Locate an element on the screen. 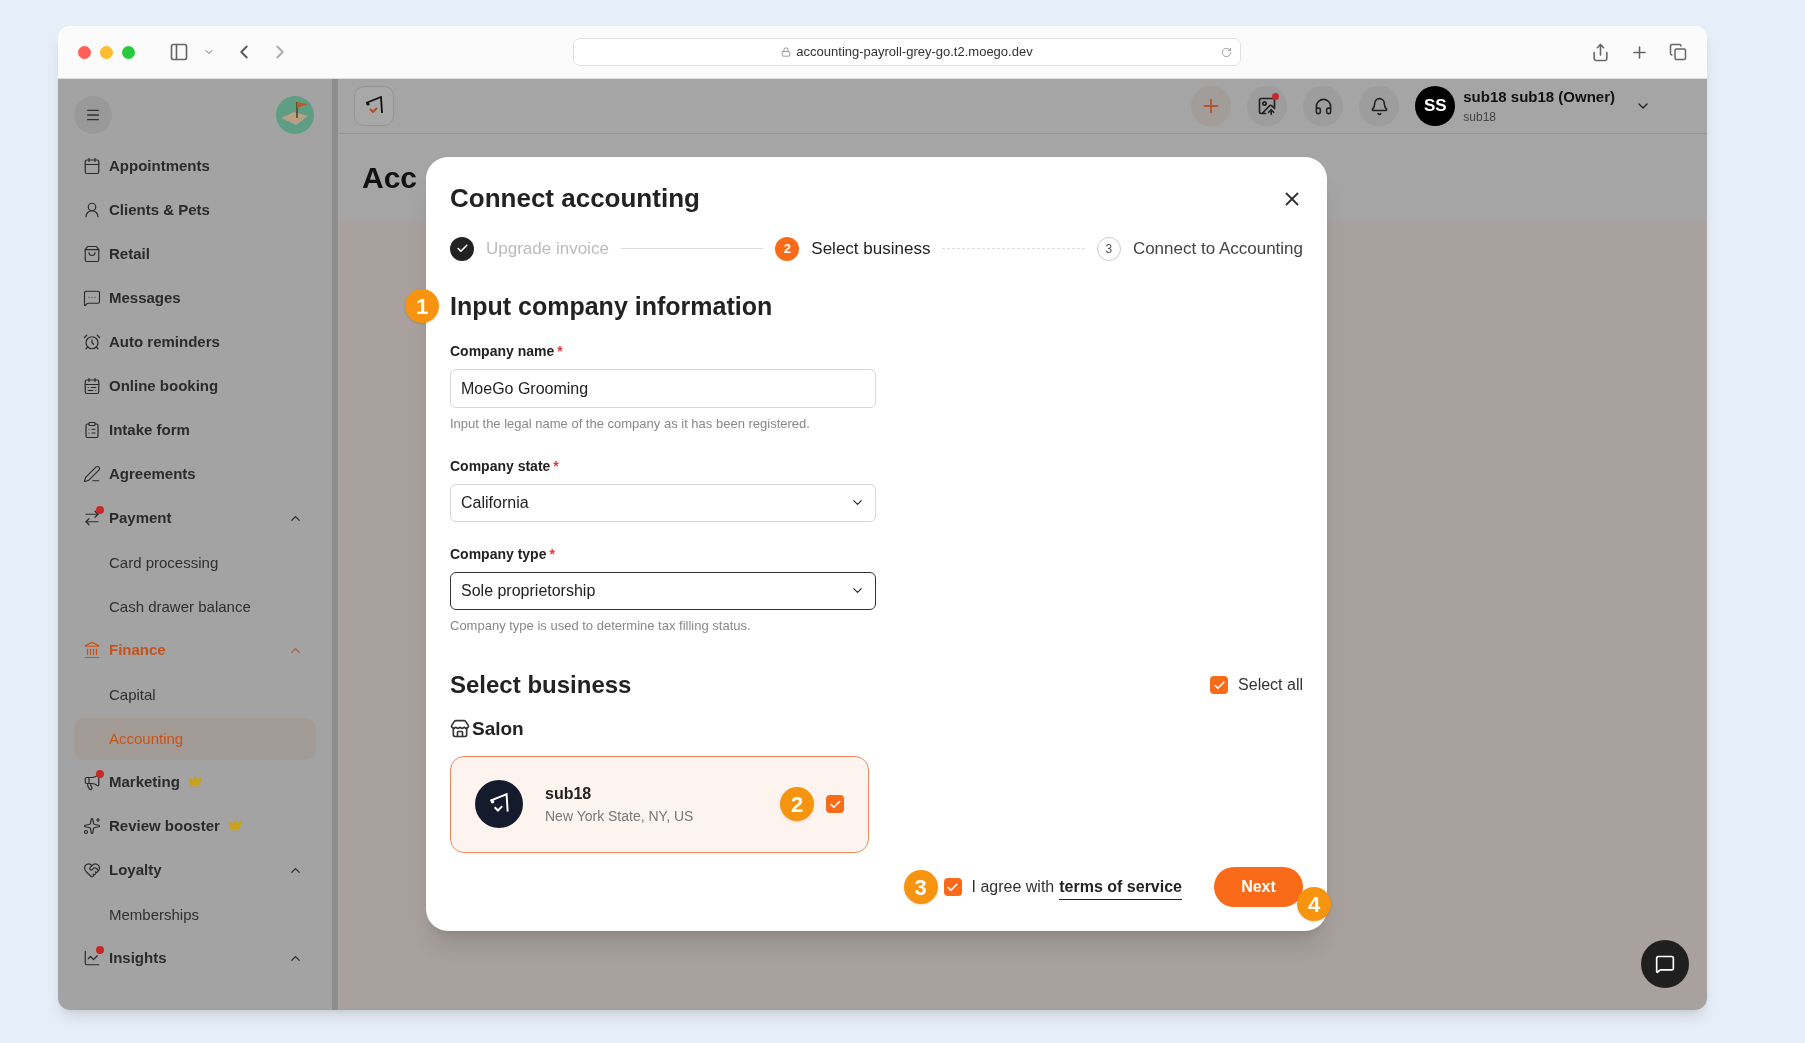 Image resolution: width=1805 pixels, height=1043 pixels. sidebar-item-label: Online booking is located at coordinates (164, 385).